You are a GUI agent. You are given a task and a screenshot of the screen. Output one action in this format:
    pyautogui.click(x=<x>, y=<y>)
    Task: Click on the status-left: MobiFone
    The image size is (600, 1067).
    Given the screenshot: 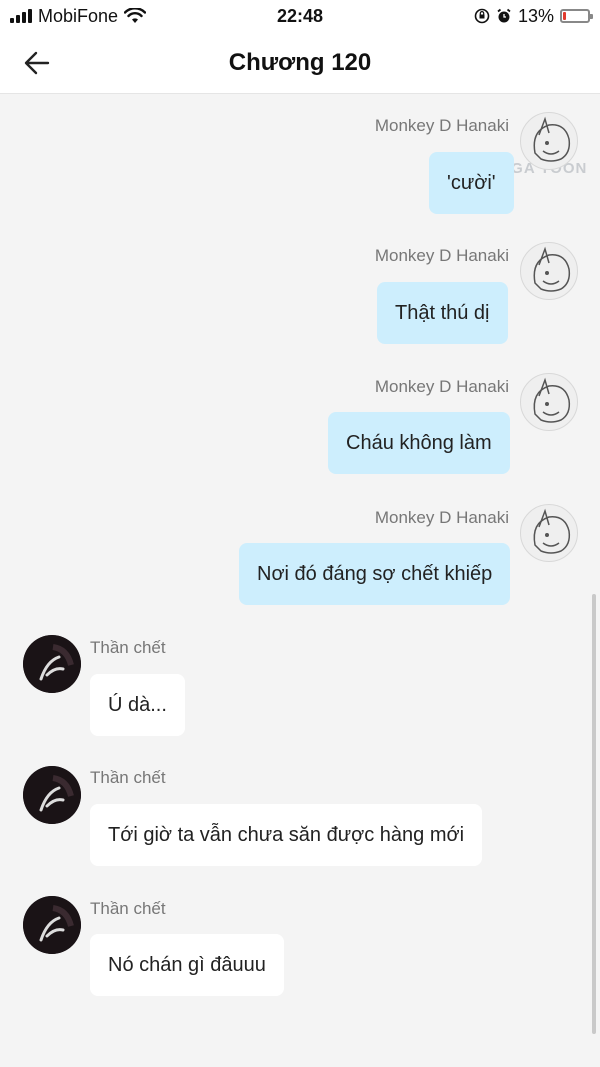 What is the action you would take?
    pyautogui.click(x=78, y=16)
    